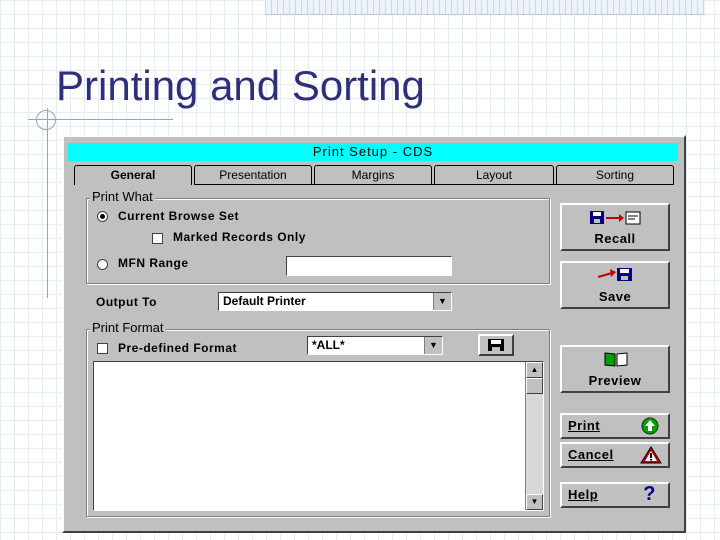 This screenshot has height=540, width=720. What do you see at coordinates (615, 426) in the screenshot?
I see `print-button: Print` at bounding box center [615, 426].